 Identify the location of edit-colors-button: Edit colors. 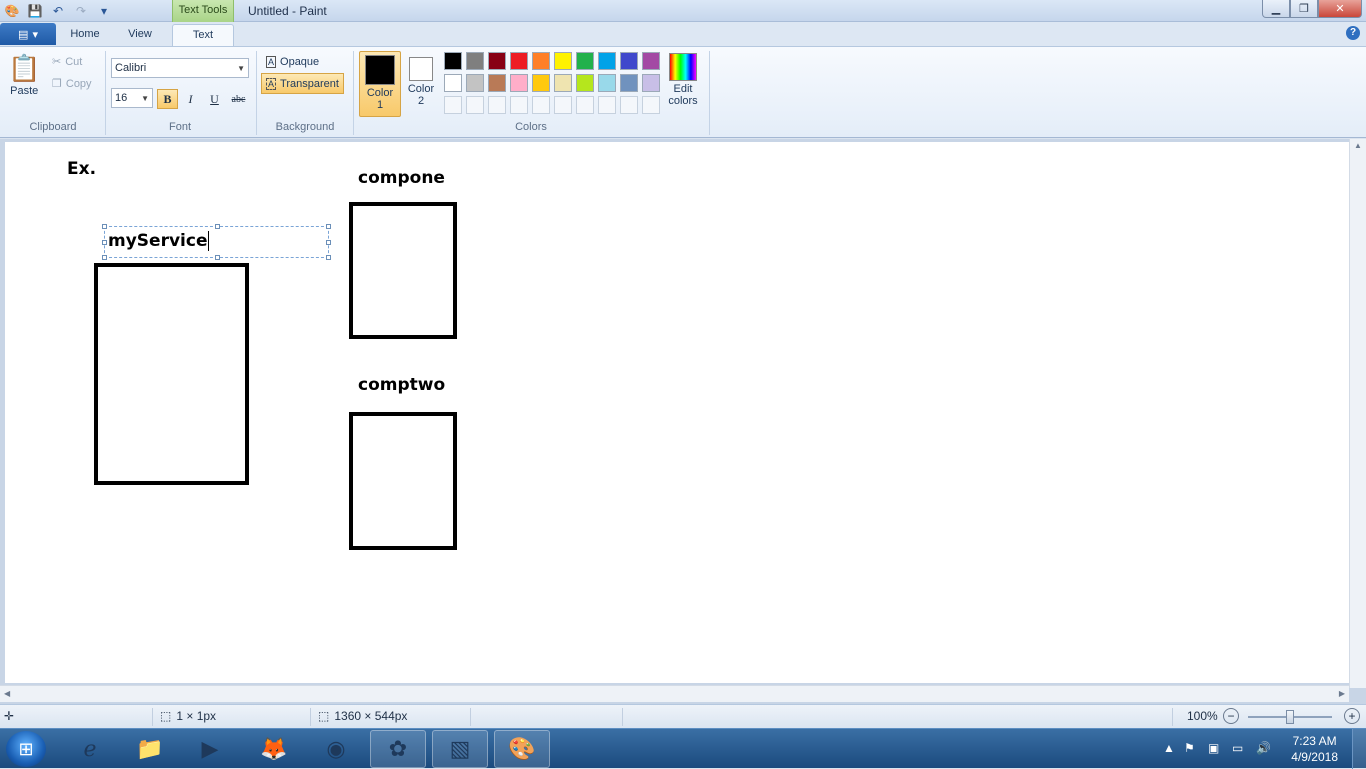
(683, 80).